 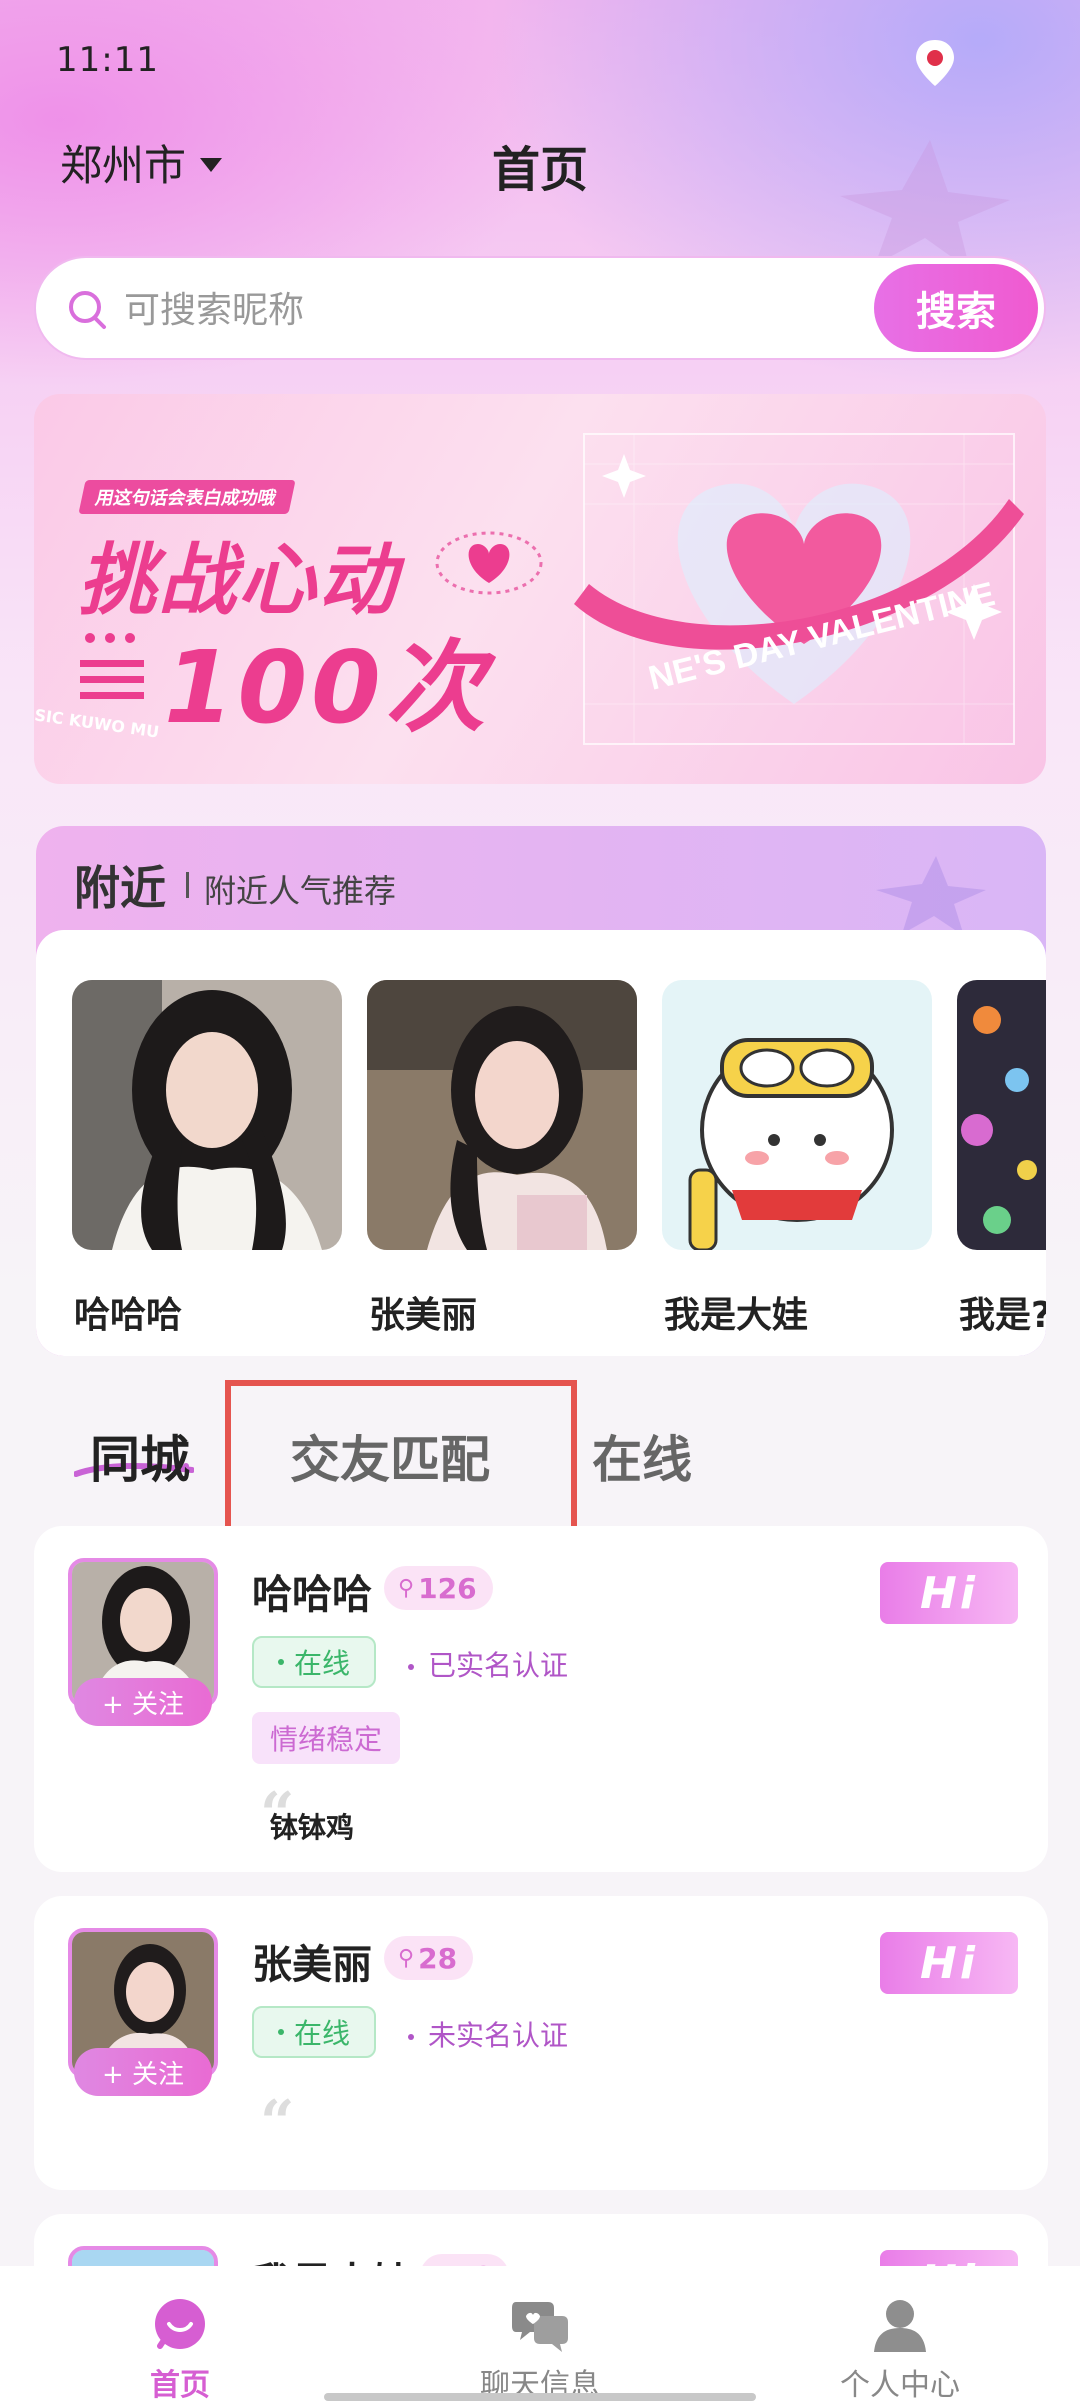 I want to click on star-decoration-icon, so click(x=931, y=896).